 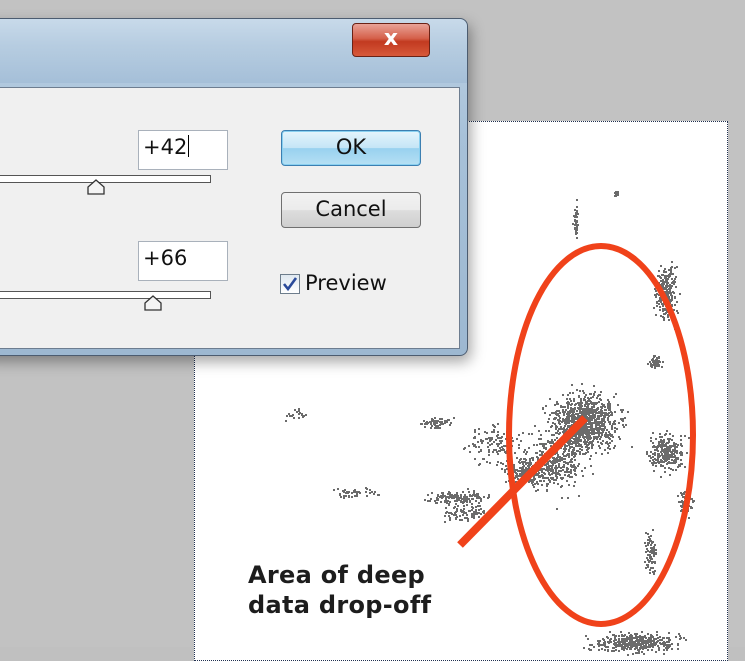 What do you see at coordinates (337, 575) in the screenshot?
I see `callout-label-line-1: Area of deep` at bounding box center [337, 575].